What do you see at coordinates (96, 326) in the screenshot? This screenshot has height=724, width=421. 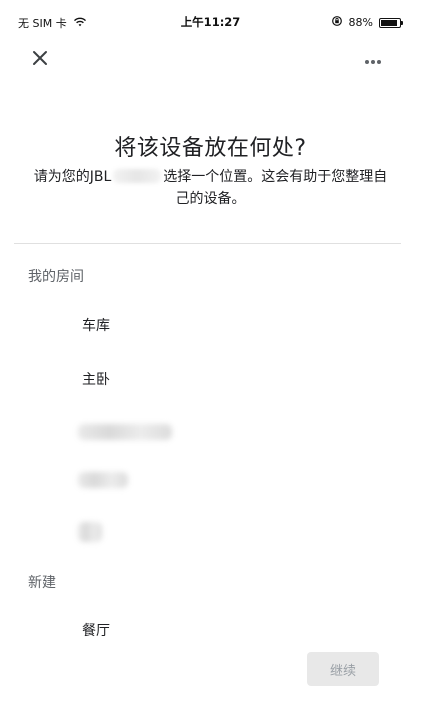 I see `room-label: 车库` at bounding box center [96, 326].